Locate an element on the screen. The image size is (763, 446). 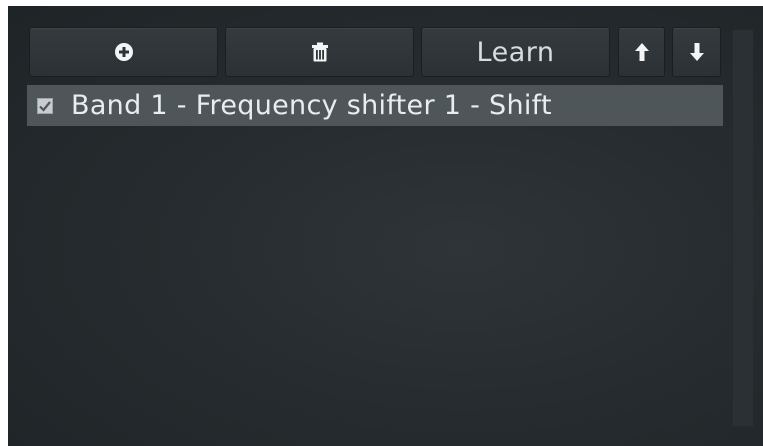
arrow-down-icon is located at coordinates (696, 52).